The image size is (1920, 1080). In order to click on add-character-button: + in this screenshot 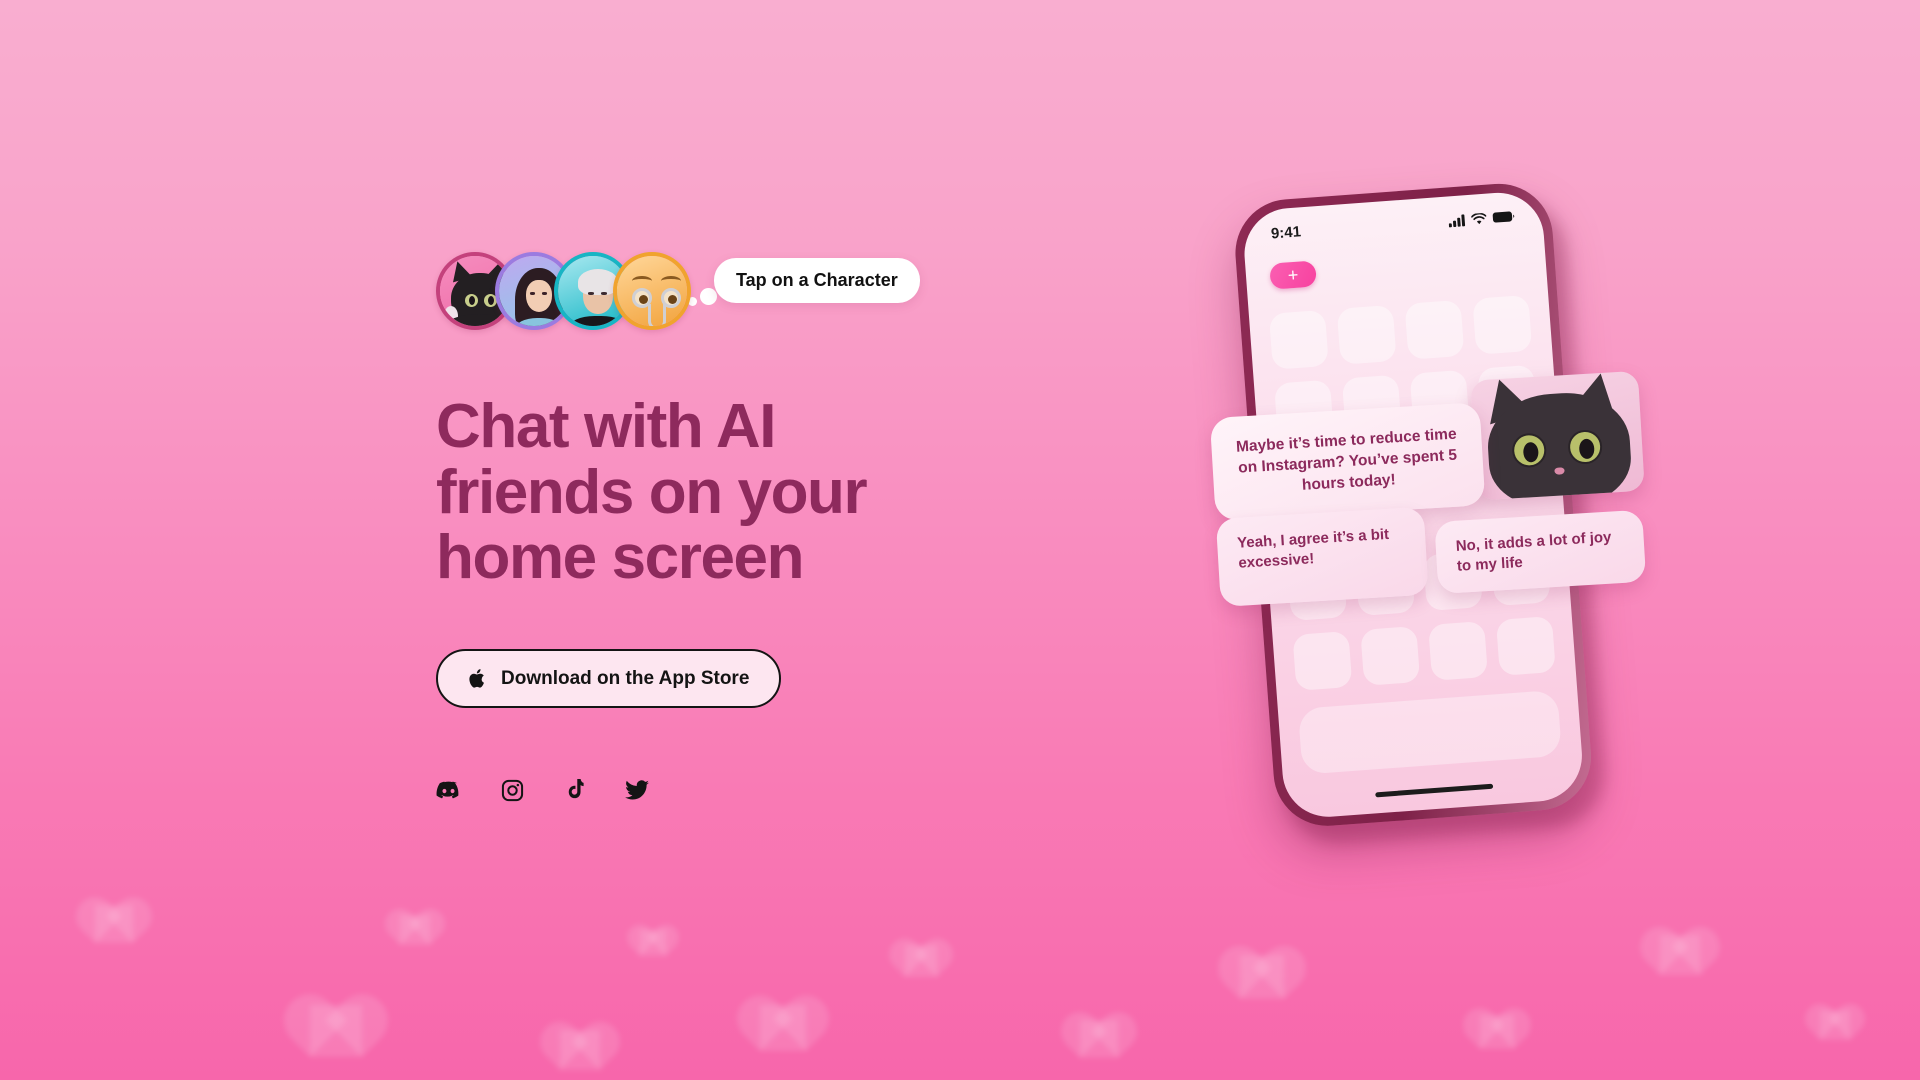, I will do `click(1293, 275)`.